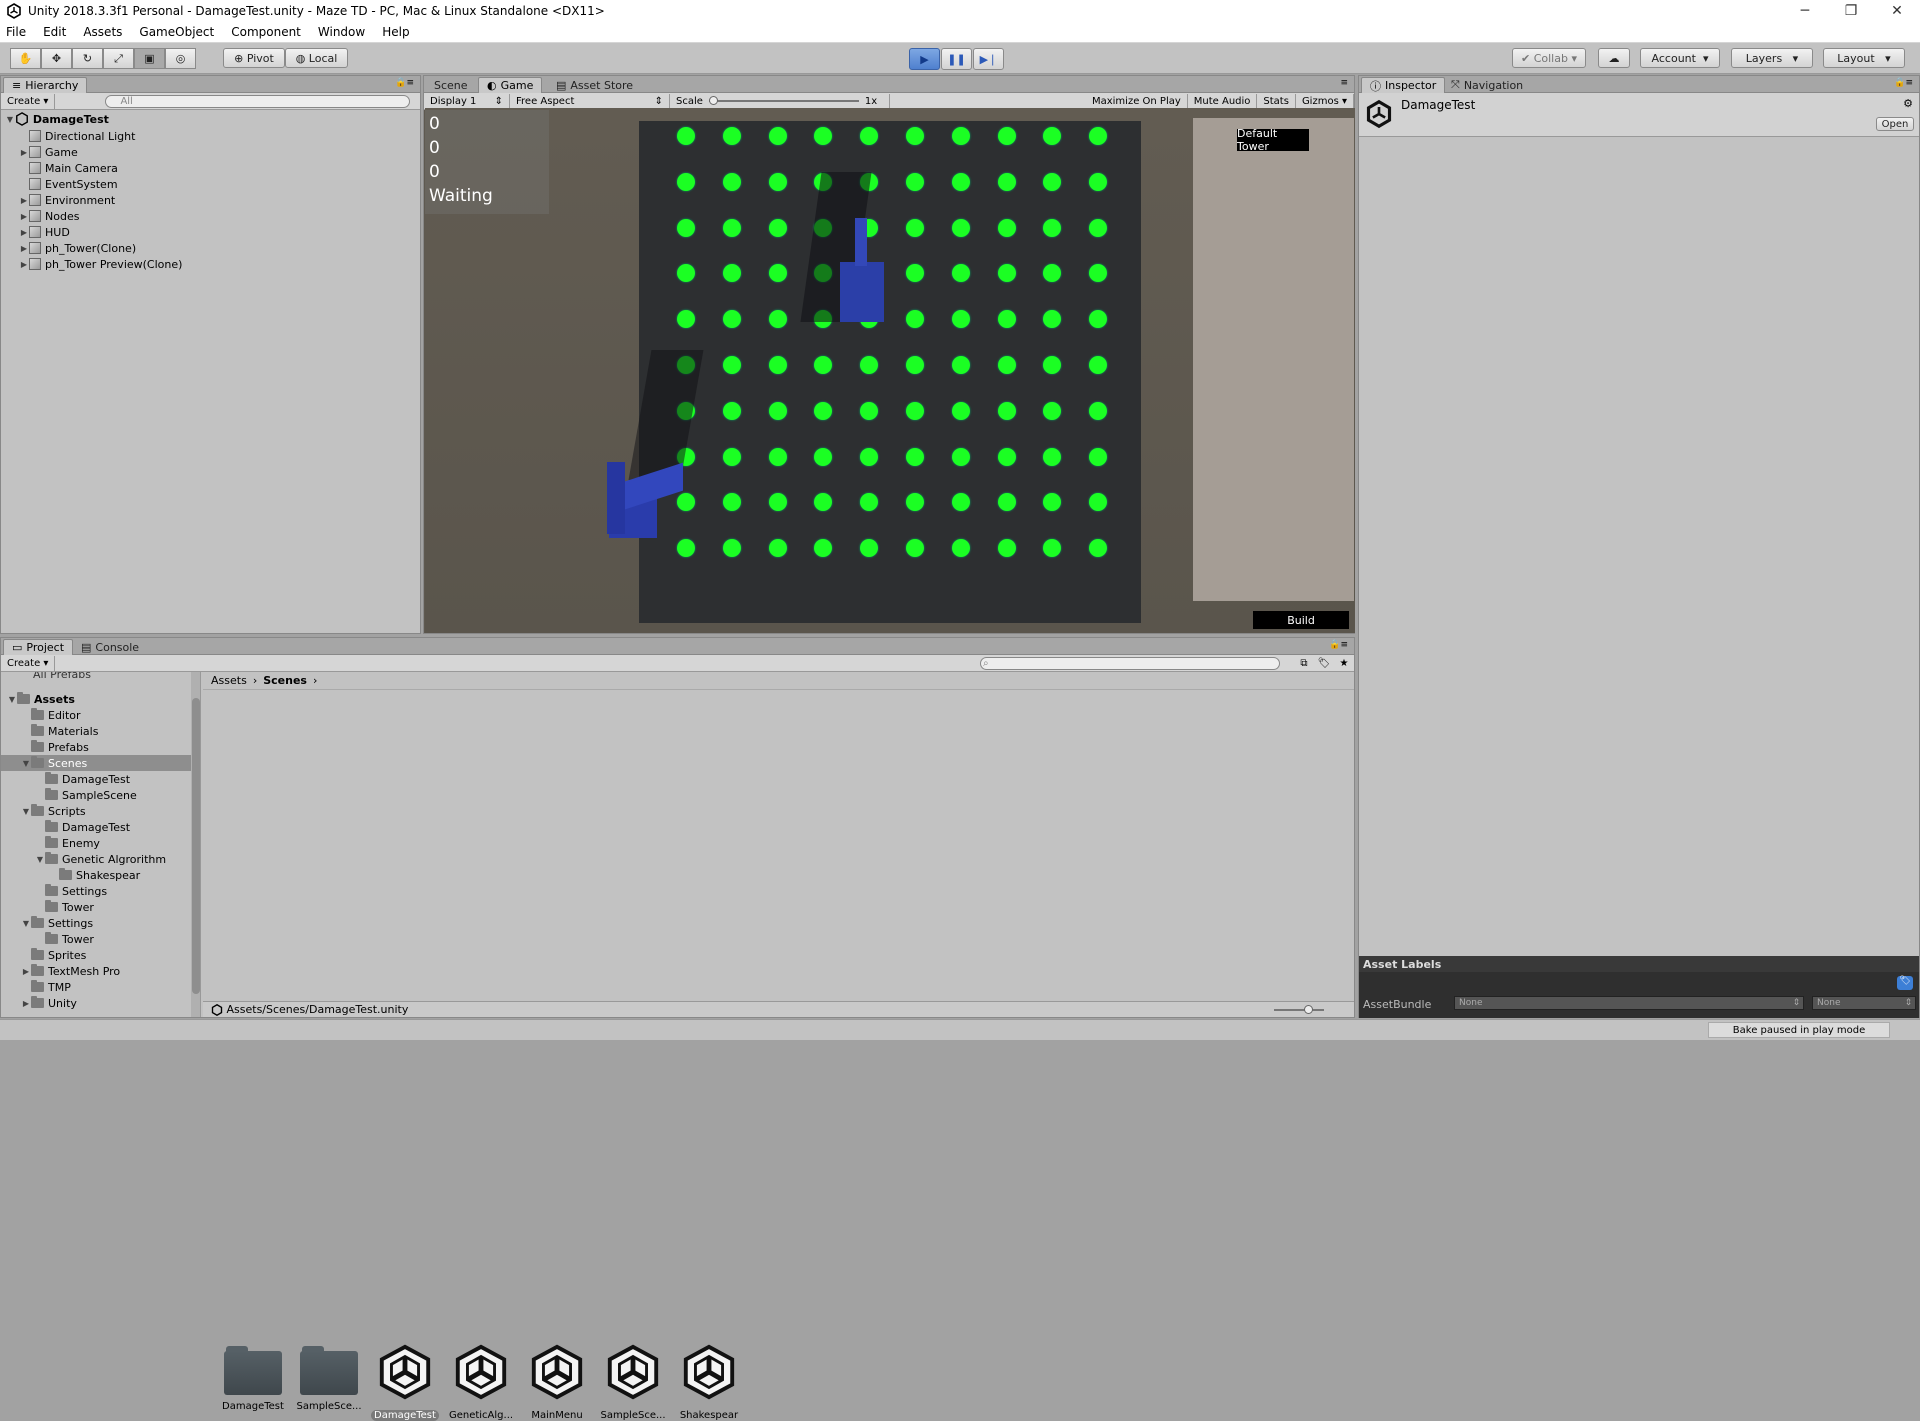 The width and height of the screenshot is (1920, 1421). What do you see at coordinates (28, 101) in the screenshot?
I see `hierarchy-create-button: Create ▾` at bounding box center [28, 101].